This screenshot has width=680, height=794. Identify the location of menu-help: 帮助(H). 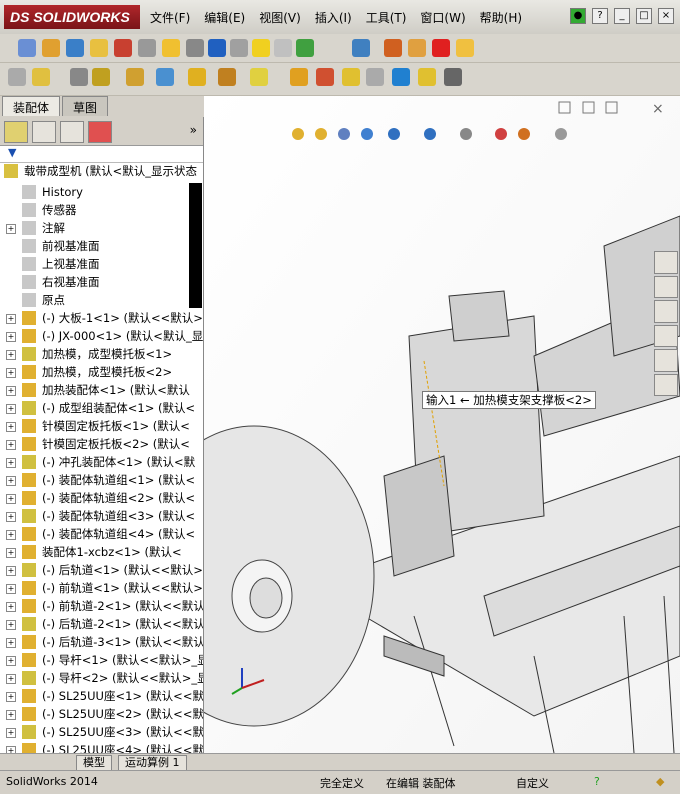
(501, 17).